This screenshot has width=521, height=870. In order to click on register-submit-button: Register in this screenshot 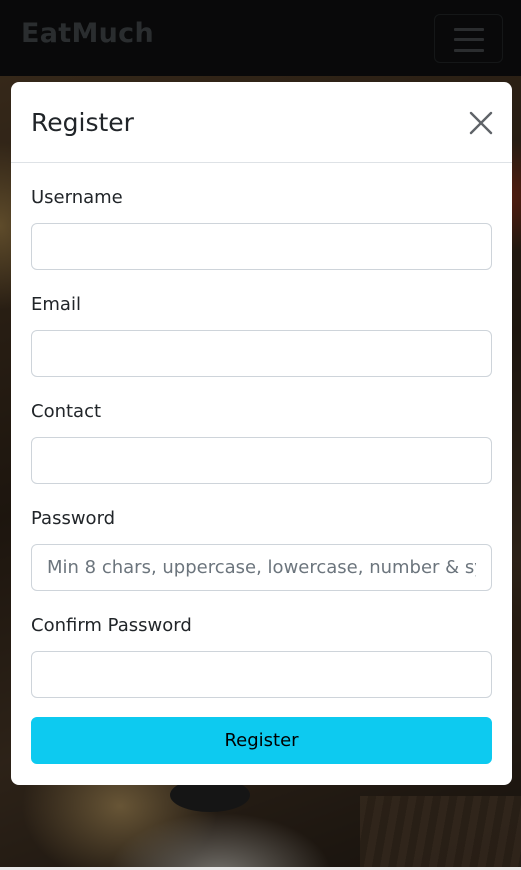, I will do `click(261, 740)`.